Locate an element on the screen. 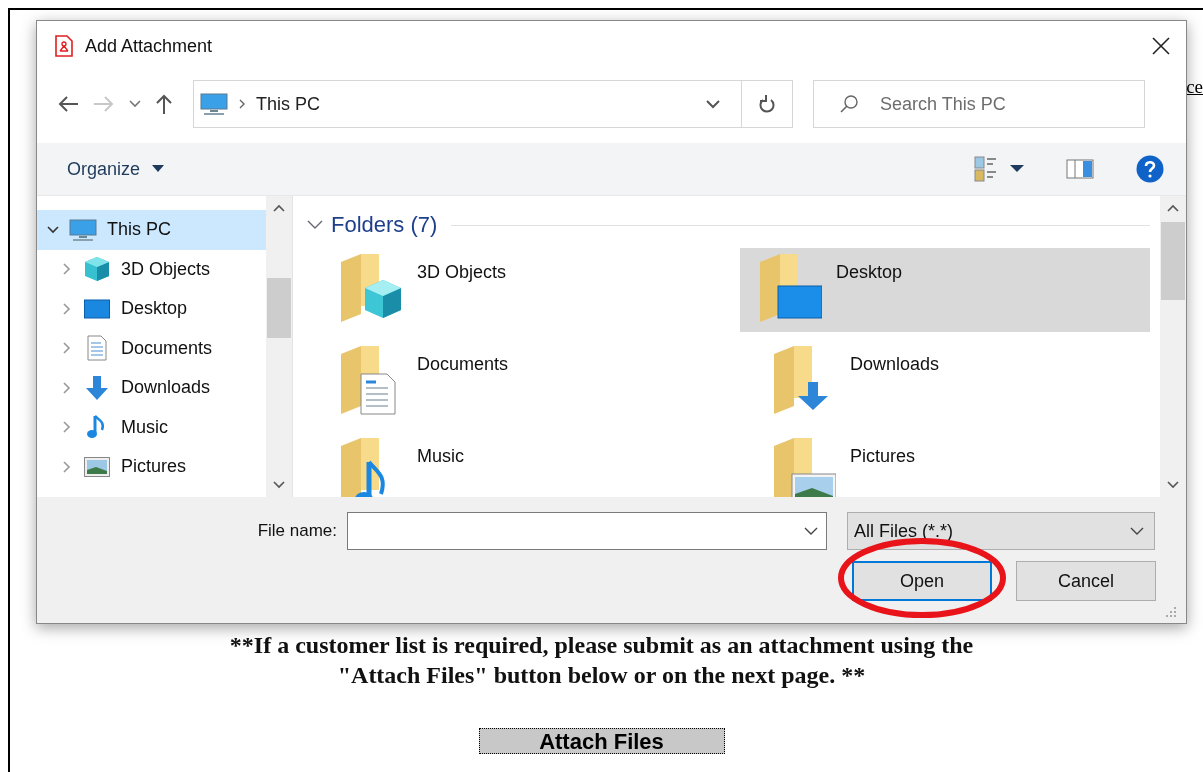 The height and width of the screenshot is (772, 1203). desktop-icon is located at coordinates (97, 308).